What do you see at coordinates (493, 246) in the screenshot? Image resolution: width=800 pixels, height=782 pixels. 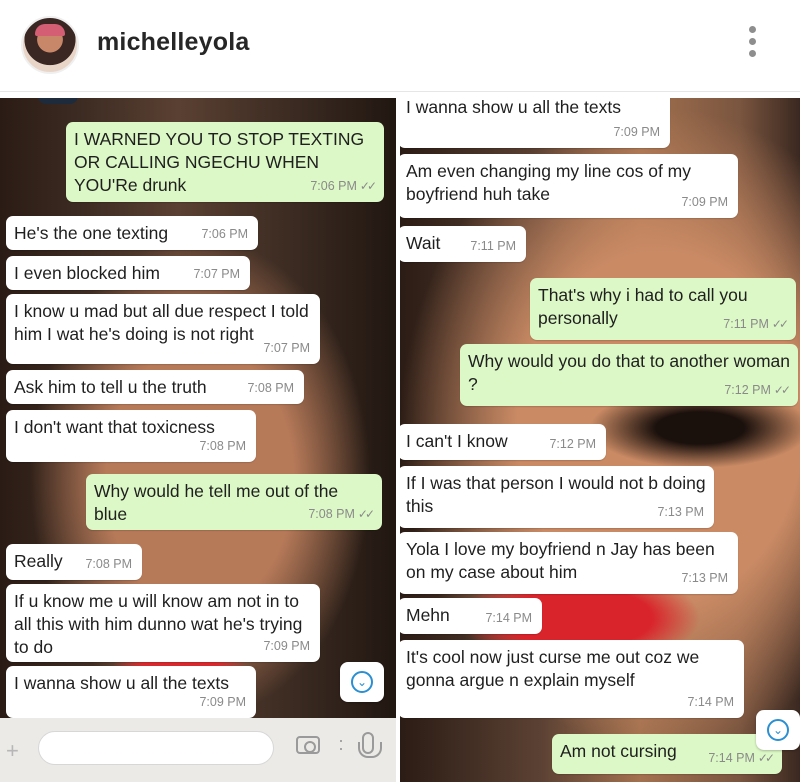 I see `message-time: 7:11 PM` at bounding box center [493, 246].